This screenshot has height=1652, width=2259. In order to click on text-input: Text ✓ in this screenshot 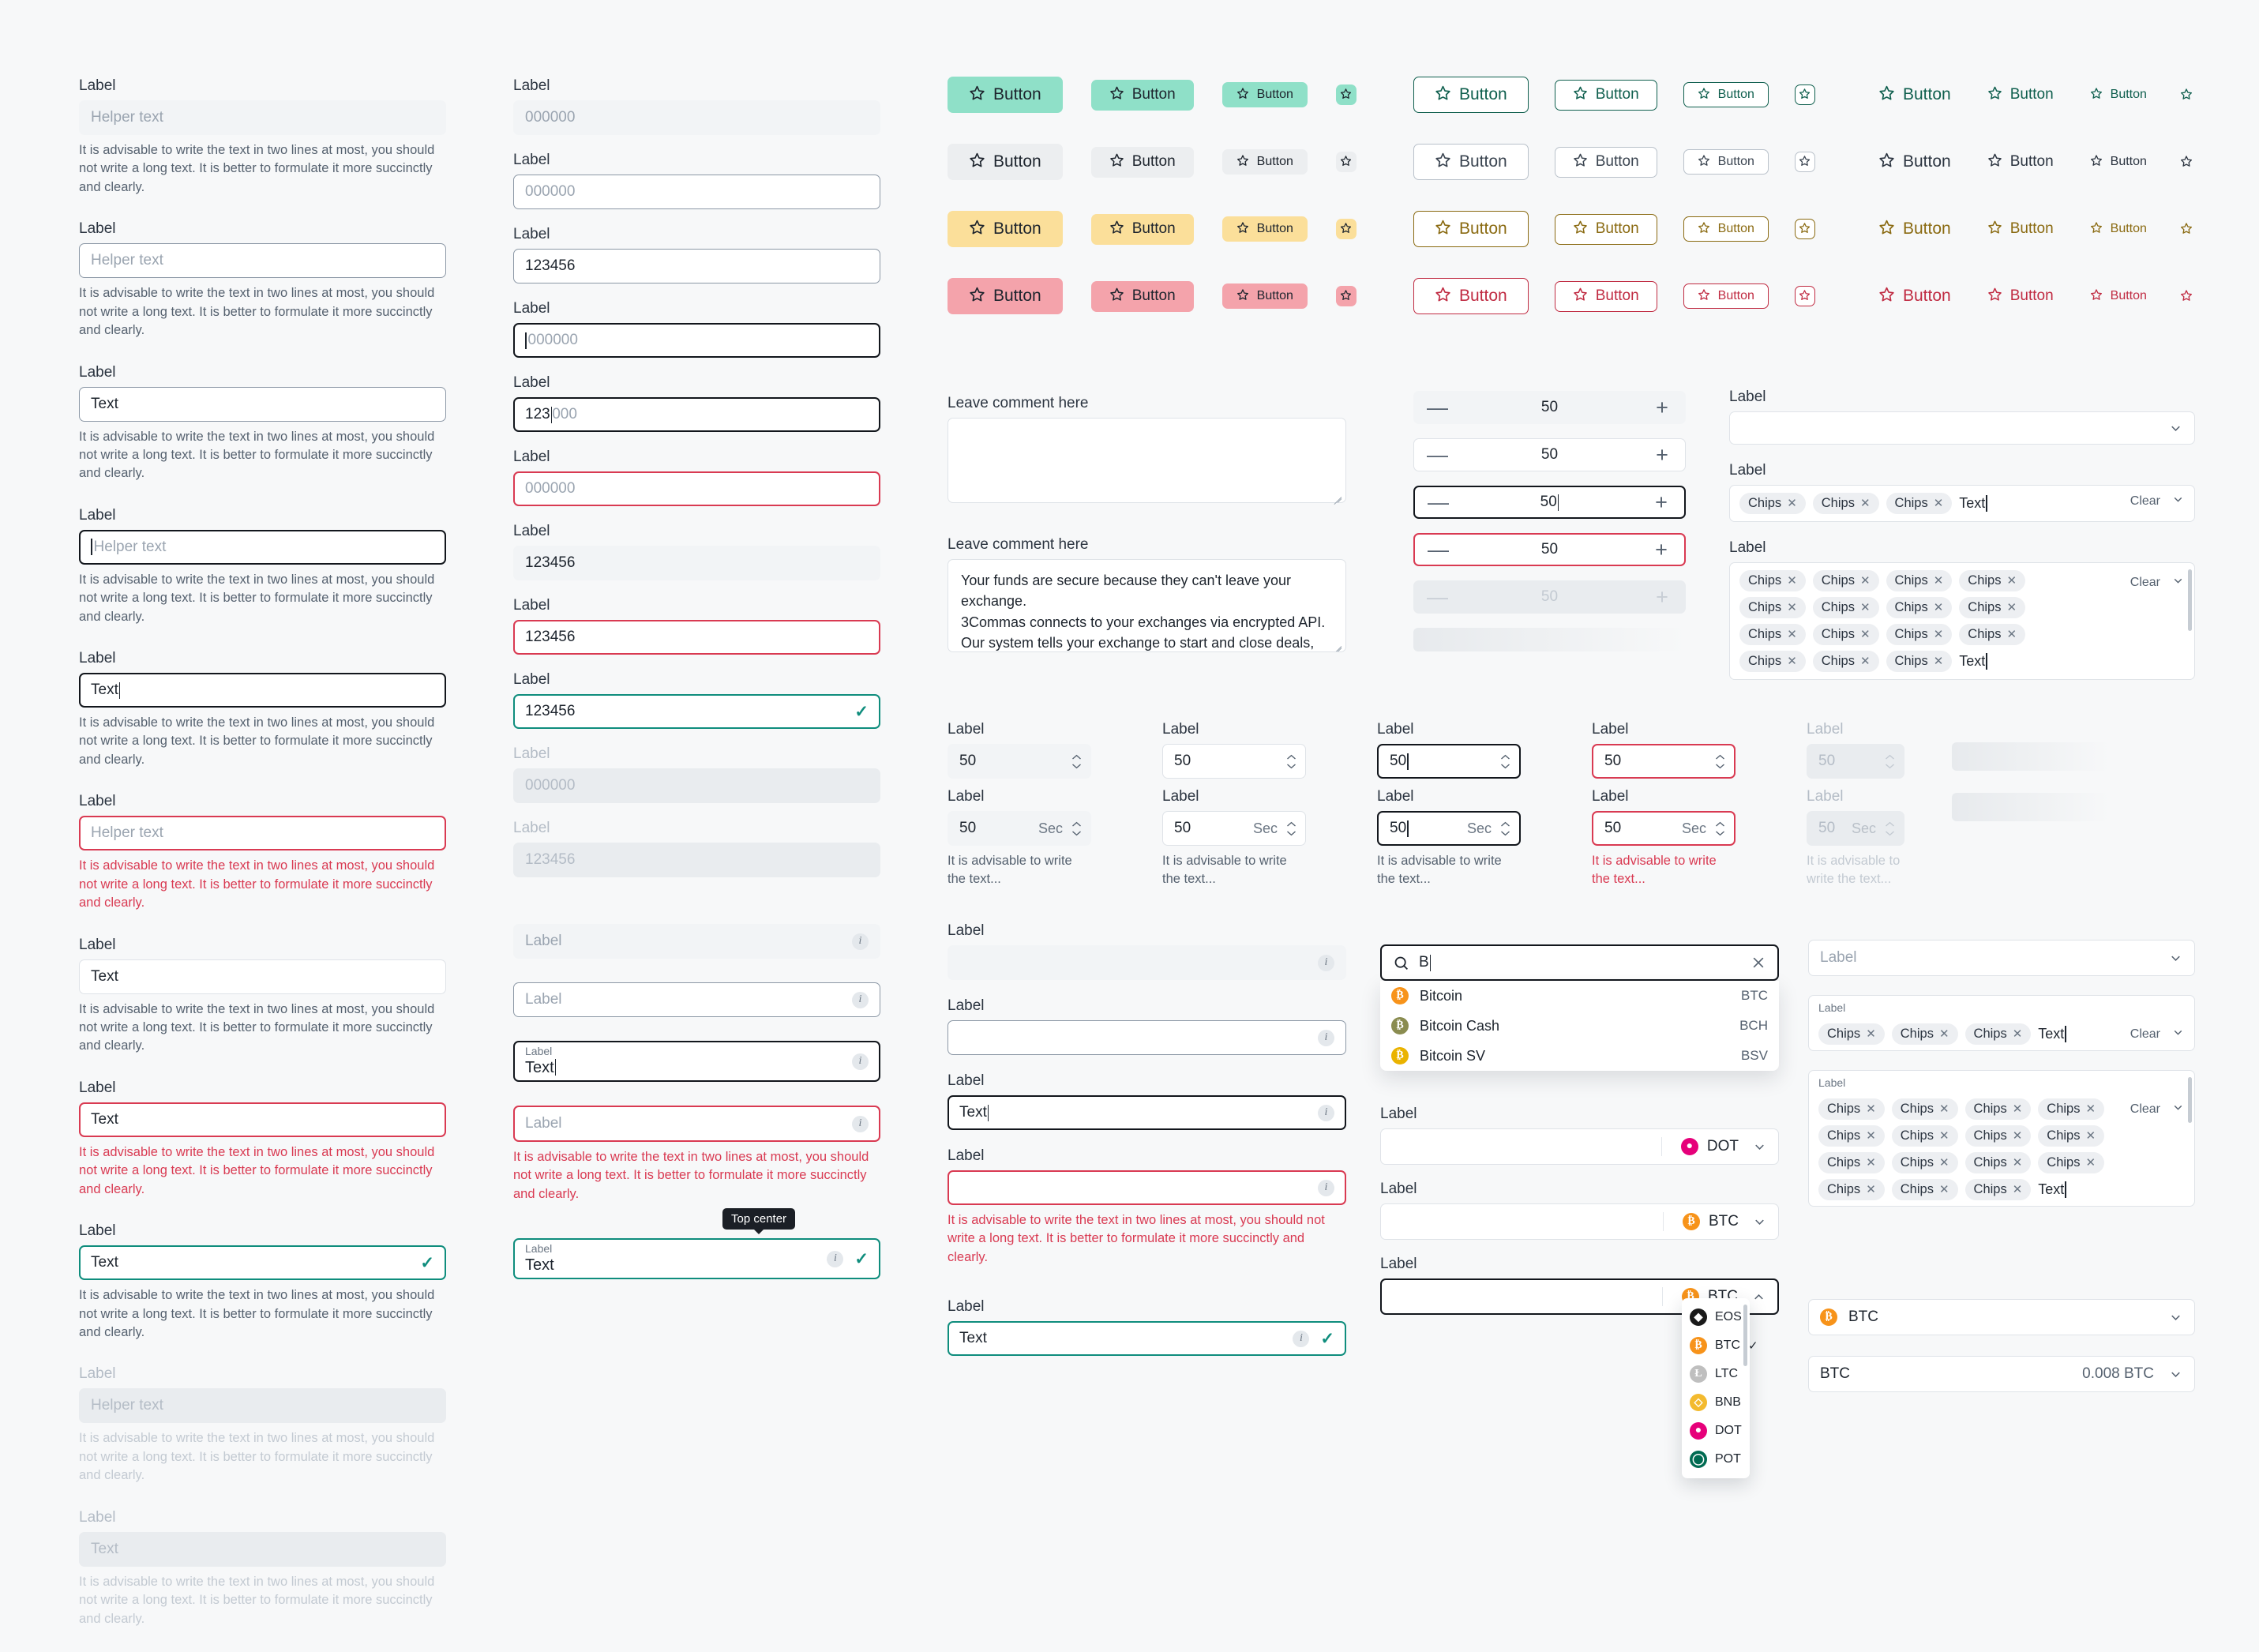, I will do `click(262, 1263)`.